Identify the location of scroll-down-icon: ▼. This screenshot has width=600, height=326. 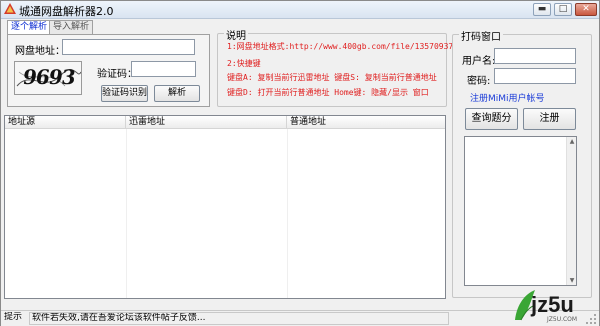
(572, 280).